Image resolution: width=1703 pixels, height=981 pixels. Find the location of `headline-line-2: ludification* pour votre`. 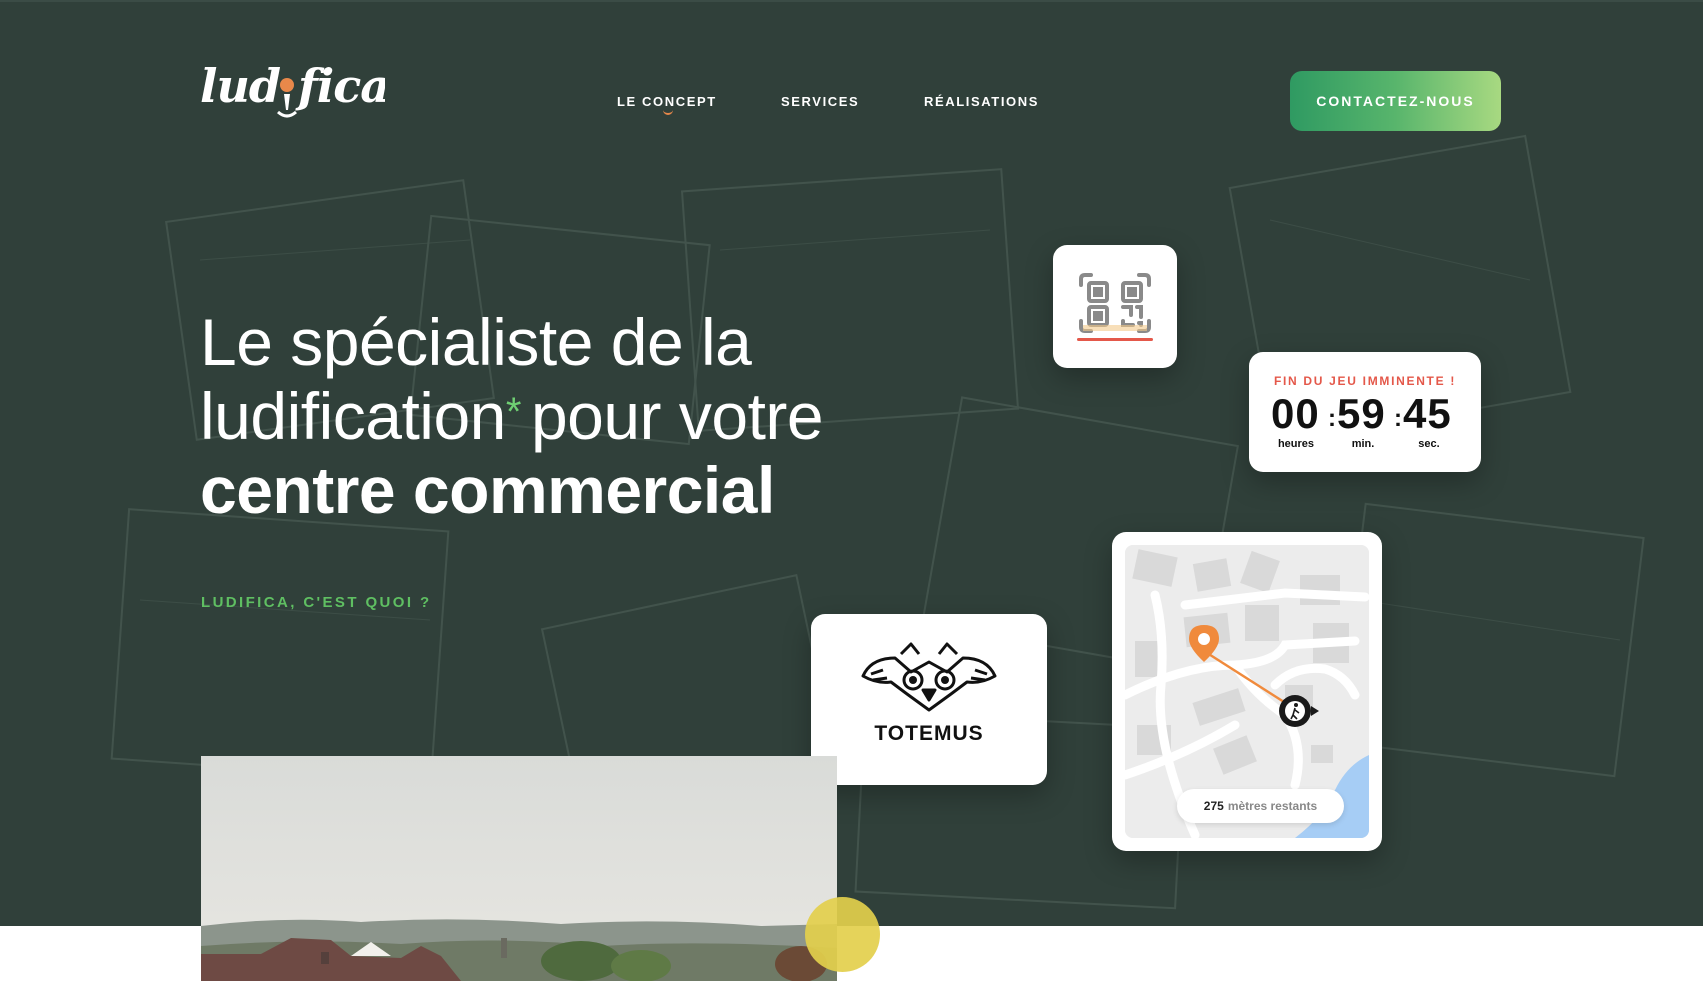

headline-line-2: ludification* pour votre is located at coordinates (590, 416).